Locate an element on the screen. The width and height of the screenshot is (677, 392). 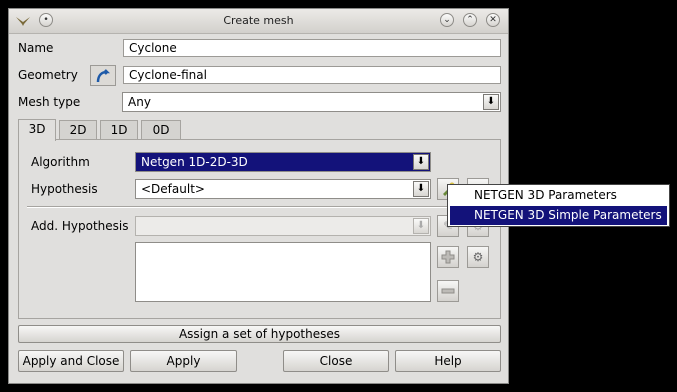
mesh-type-value: Any is located at coordinates (139, 102).